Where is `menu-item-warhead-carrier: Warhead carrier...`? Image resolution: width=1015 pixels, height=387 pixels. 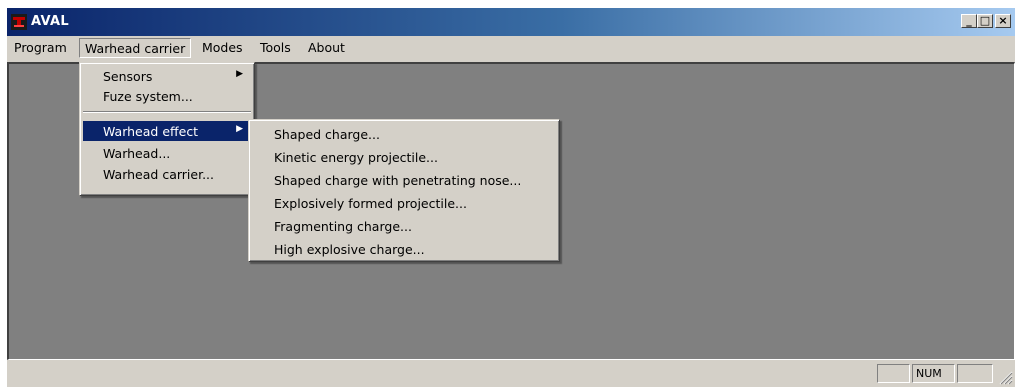
menu-item-warhead-carrier: Warhead carrier... is located at coordinates (167, 174).